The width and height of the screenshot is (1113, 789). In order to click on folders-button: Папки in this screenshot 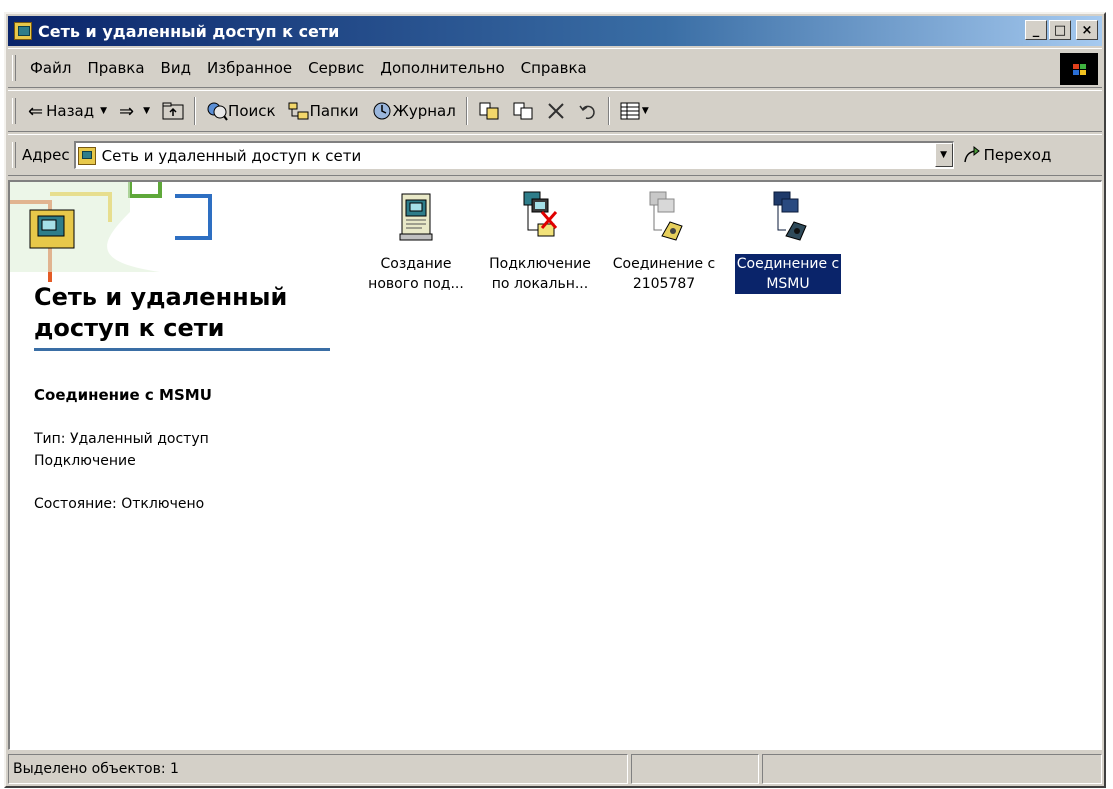, I will do `click(323, 111)`.